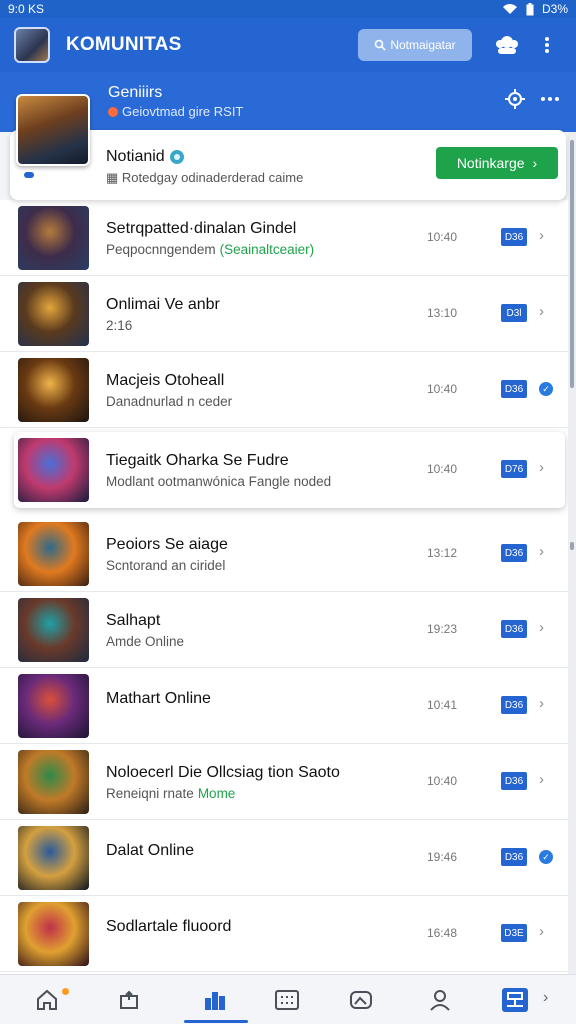 The image size is (576, 1024). What do you see at coordinates (167, 544) in the screenshot?
I see `list-item-title: Peoiors Se aiage` at bounding box center [167, 544].